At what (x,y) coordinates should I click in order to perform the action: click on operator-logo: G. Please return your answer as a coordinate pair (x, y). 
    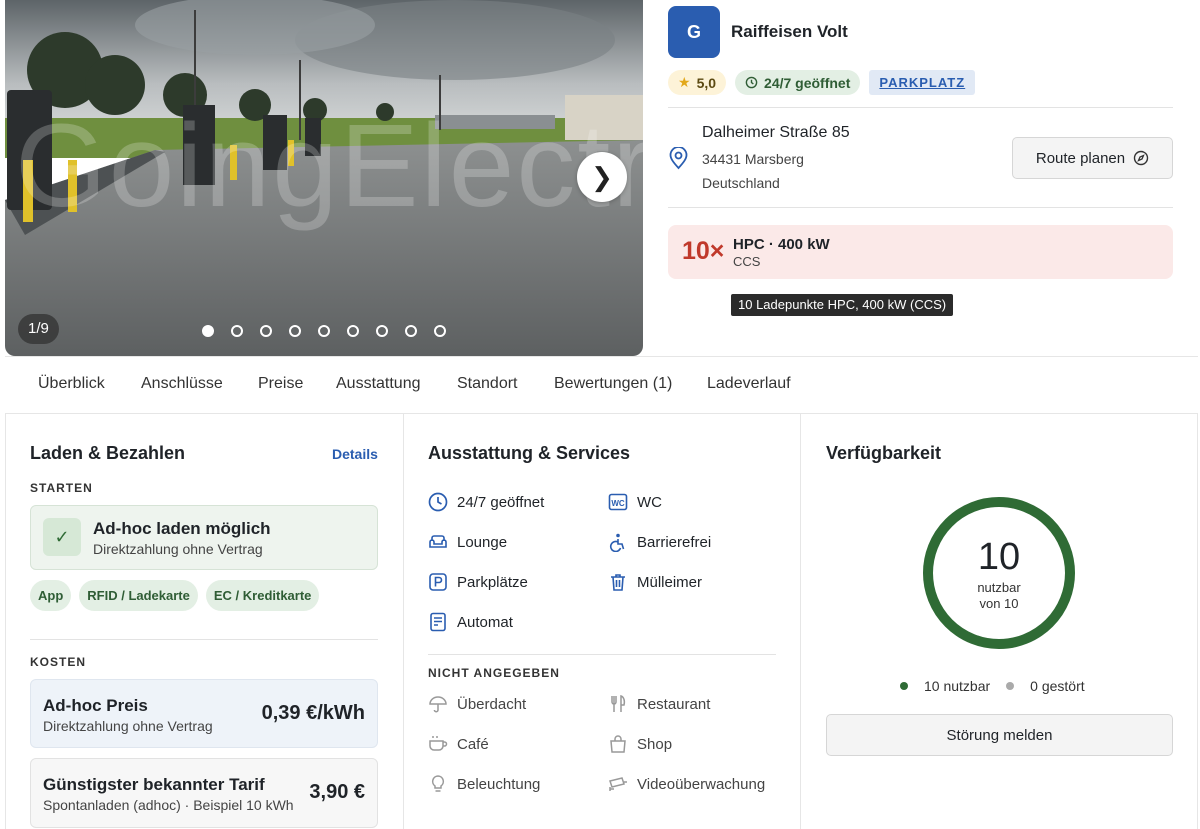
    Looking at the image, I should click on (694, 32).